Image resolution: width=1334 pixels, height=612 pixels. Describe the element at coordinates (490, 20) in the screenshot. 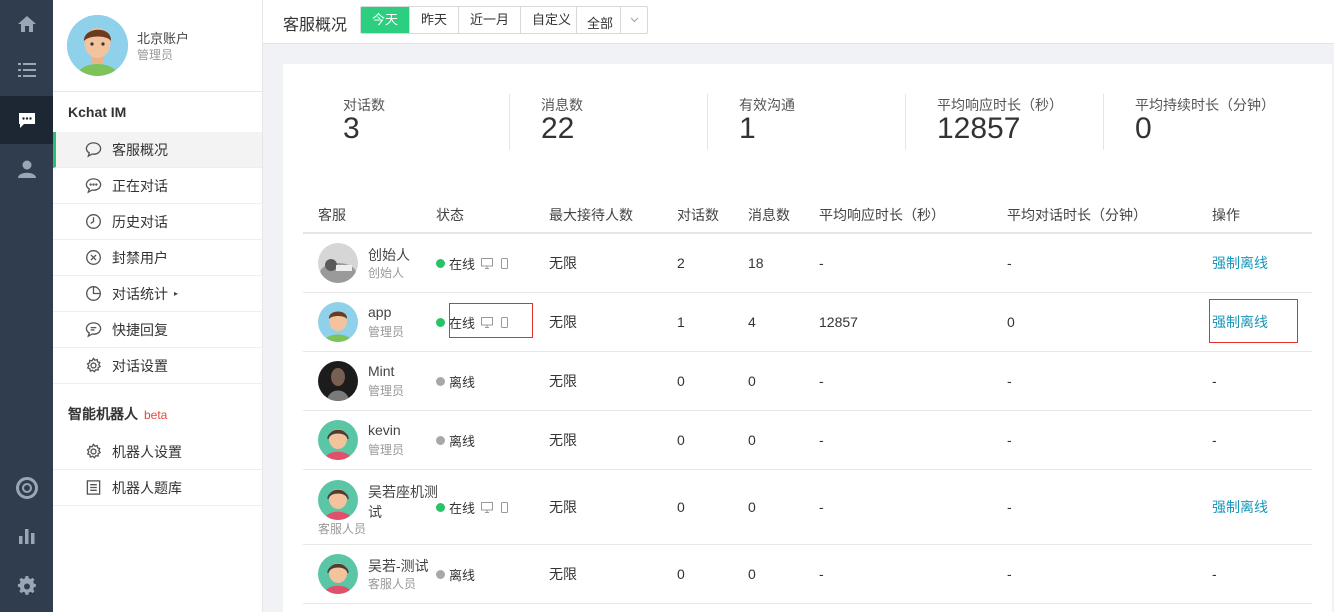

I see `range-month-button: 近一月` at that location.